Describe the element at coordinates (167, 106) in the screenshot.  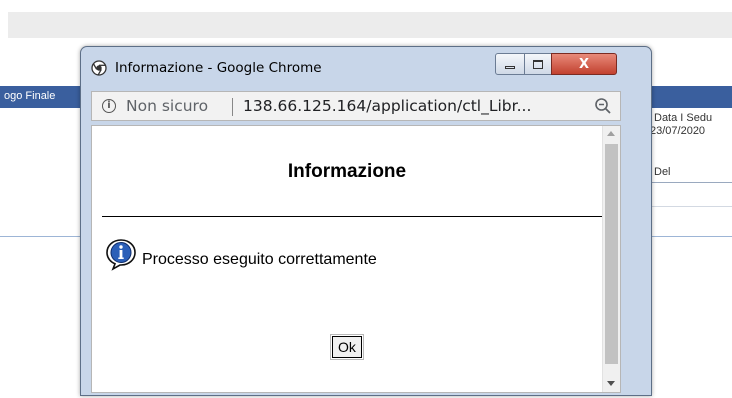
I see `security-status-label: Non sicuro` at that location.